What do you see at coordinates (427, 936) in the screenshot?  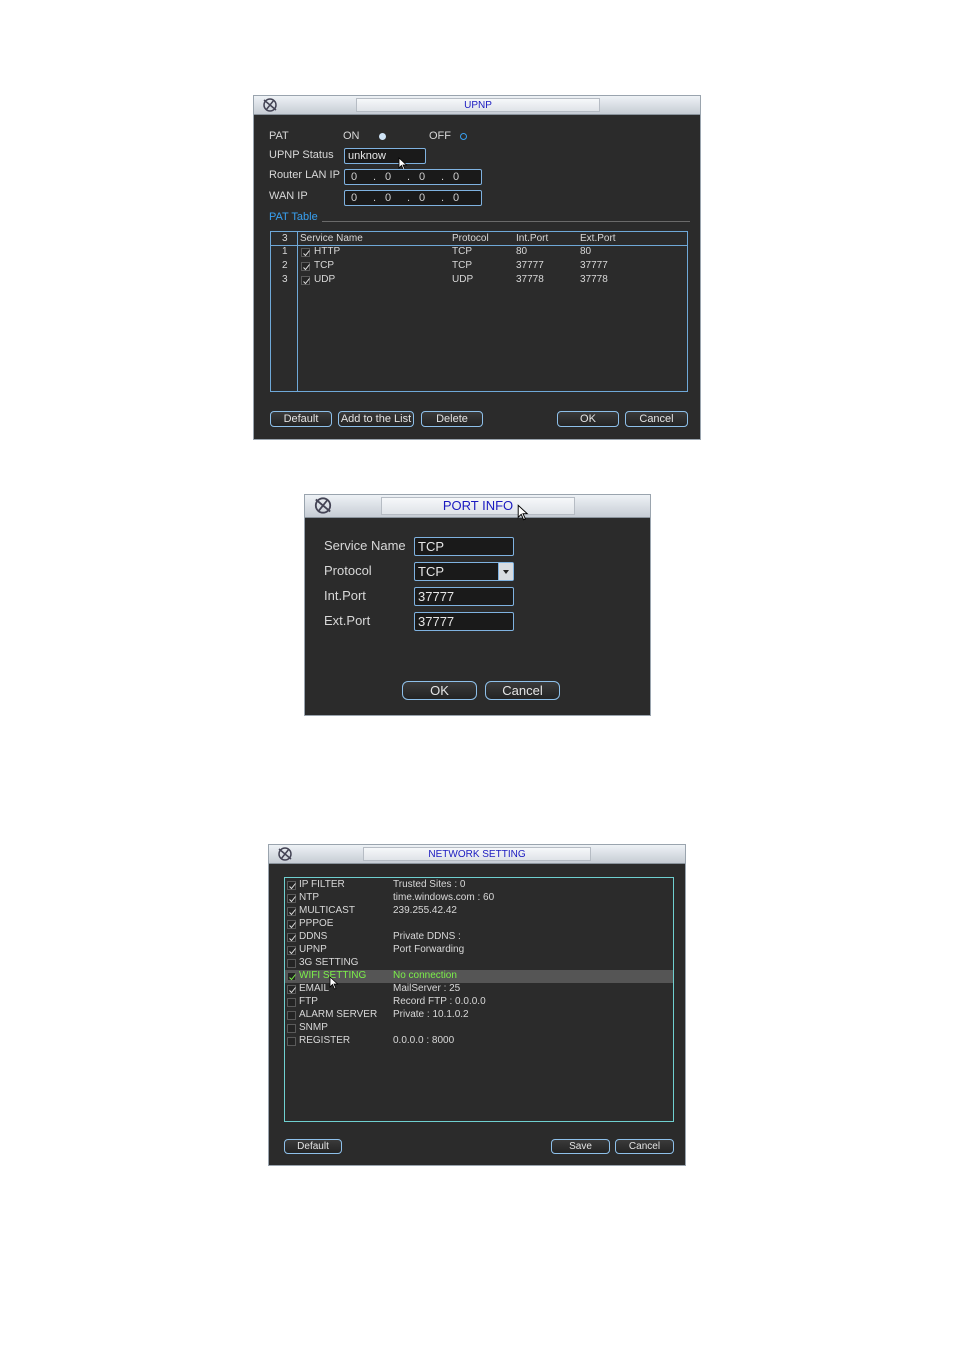 I see `setting-value: Private DDNS :` at bounding box center [427, 936].